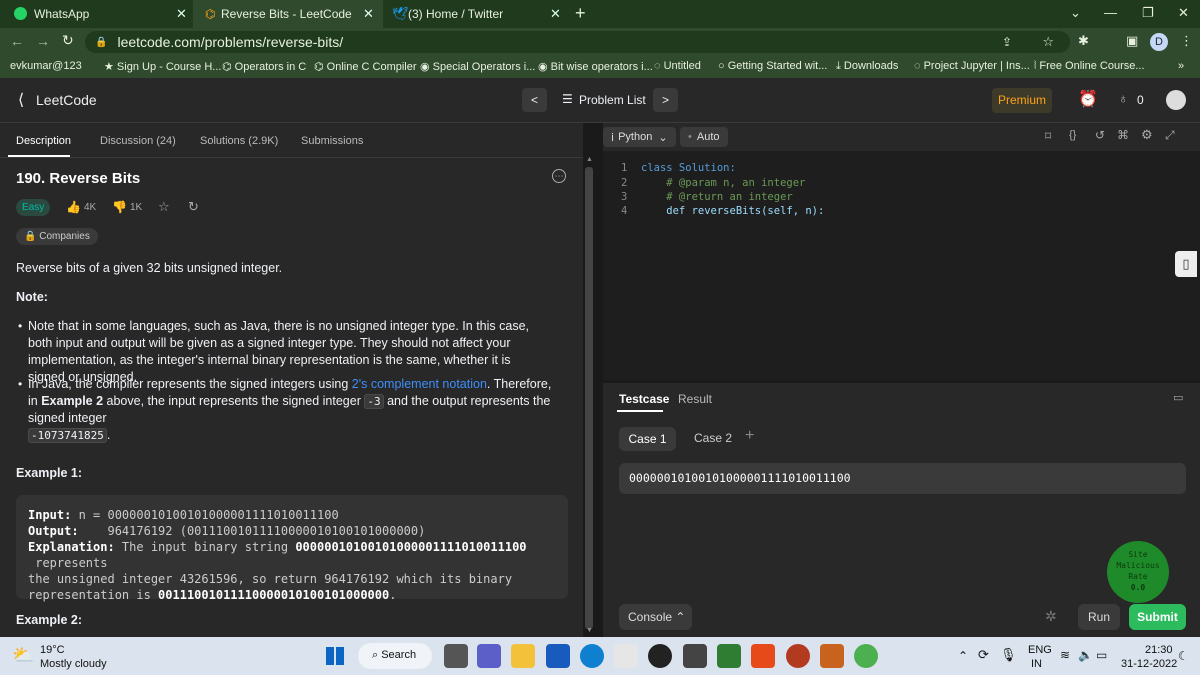 This screenshot has width=1200, height=675. Describe the element at coordinates (589, 630) in the screenshot. I see `scroll-down-arrow: ▼` at that location.